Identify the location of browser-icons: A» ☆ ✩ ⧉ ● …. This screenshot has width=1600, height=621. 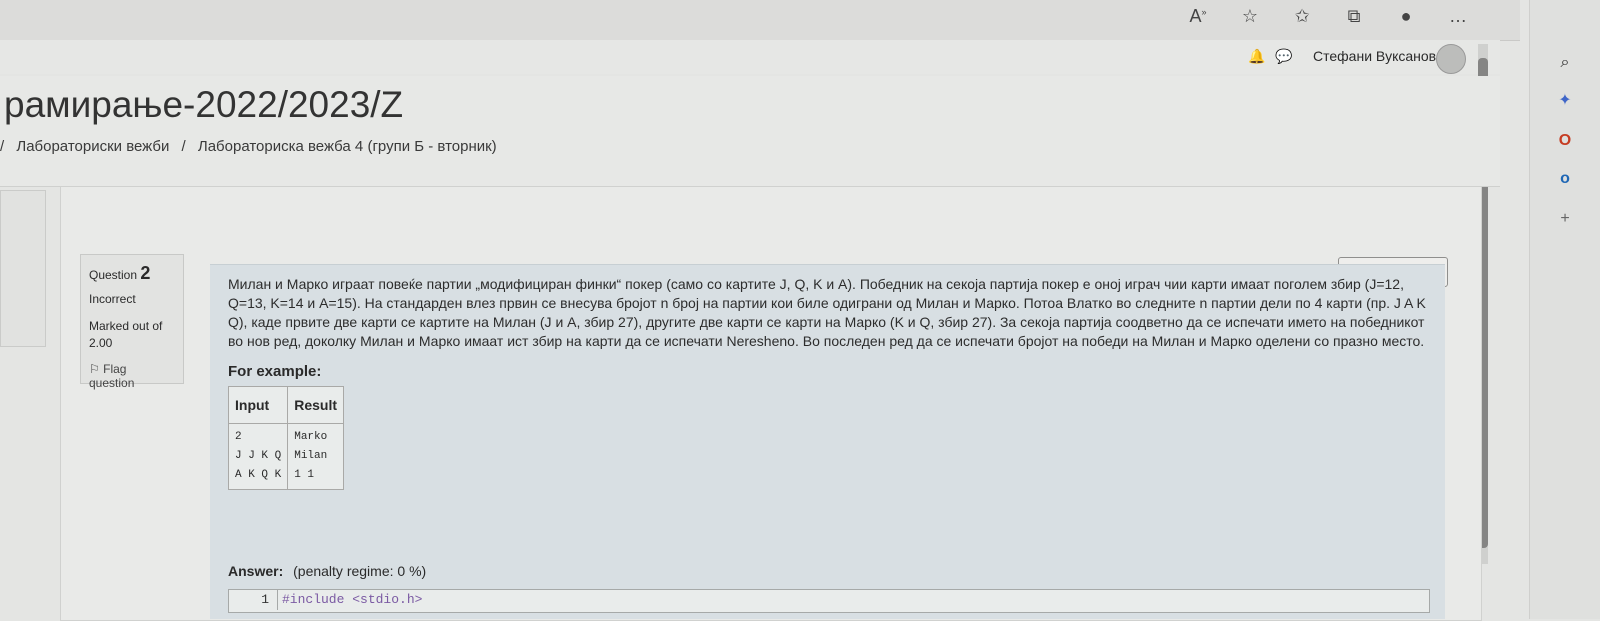
(1328, 16).